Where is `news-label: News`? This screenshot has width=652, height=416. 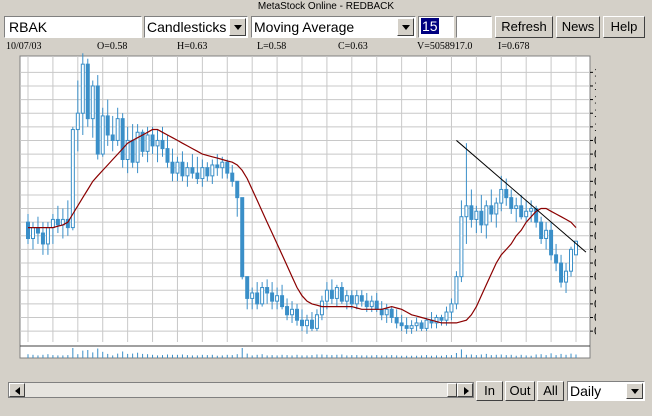
news-label: News is located at coordinates (578, 26).